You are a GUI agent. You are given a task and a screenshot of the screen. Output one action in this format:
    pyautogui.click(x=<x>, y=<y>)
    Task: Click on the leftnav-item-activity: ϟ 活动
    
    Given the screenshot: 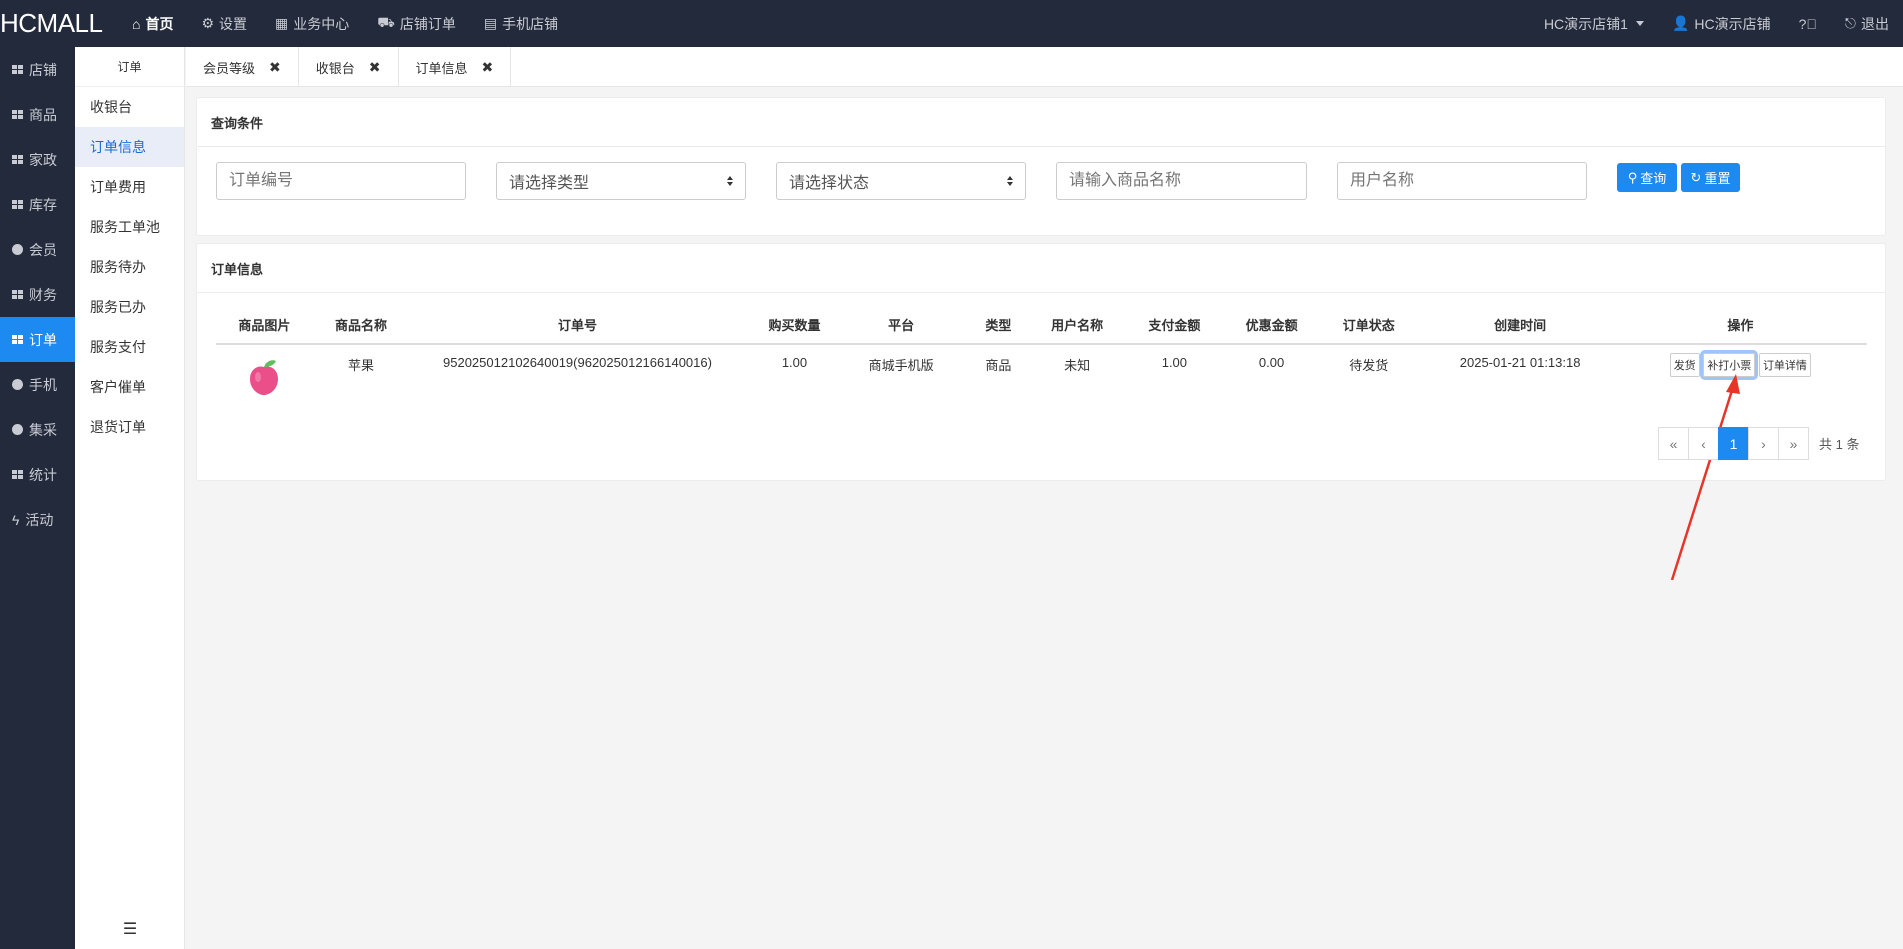 What is the action you would take?
    pyautogui.click(x=37, y=519)
    